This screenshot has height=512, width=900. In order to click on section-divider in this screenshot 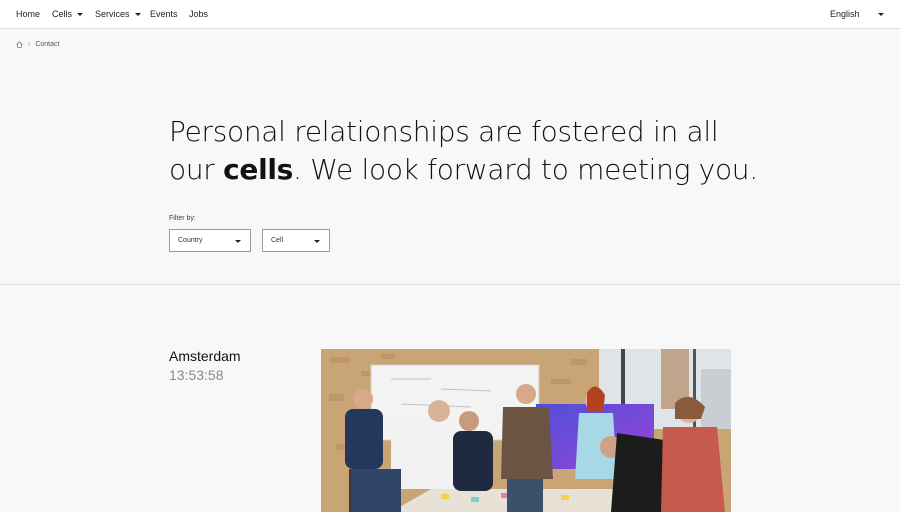, I will do `click(450, 284)`.